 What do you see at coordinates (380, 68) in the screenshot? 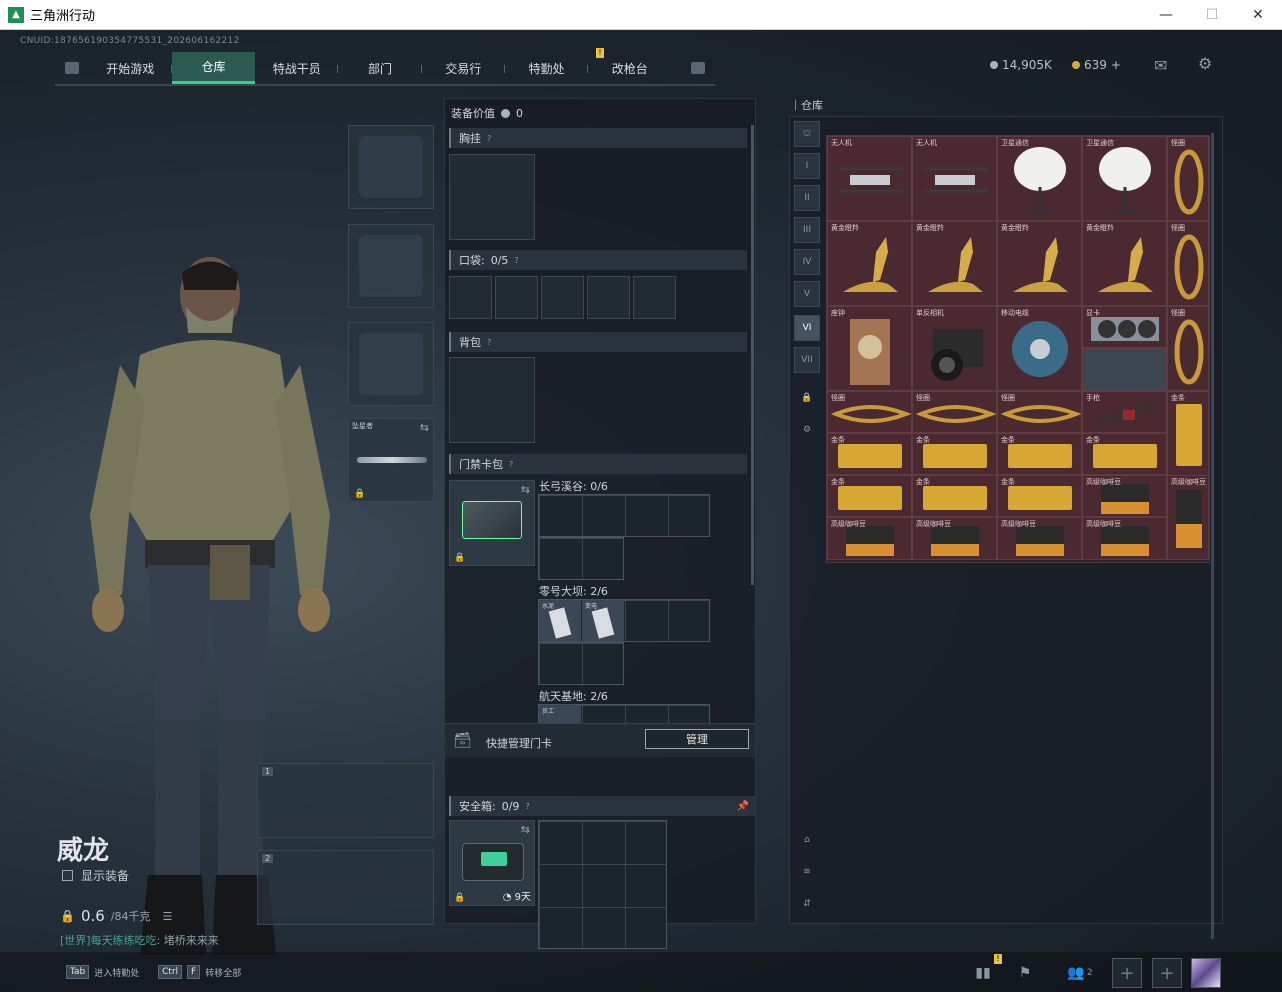
I see `tab-department: 部门` at bounding box center [380, 68].